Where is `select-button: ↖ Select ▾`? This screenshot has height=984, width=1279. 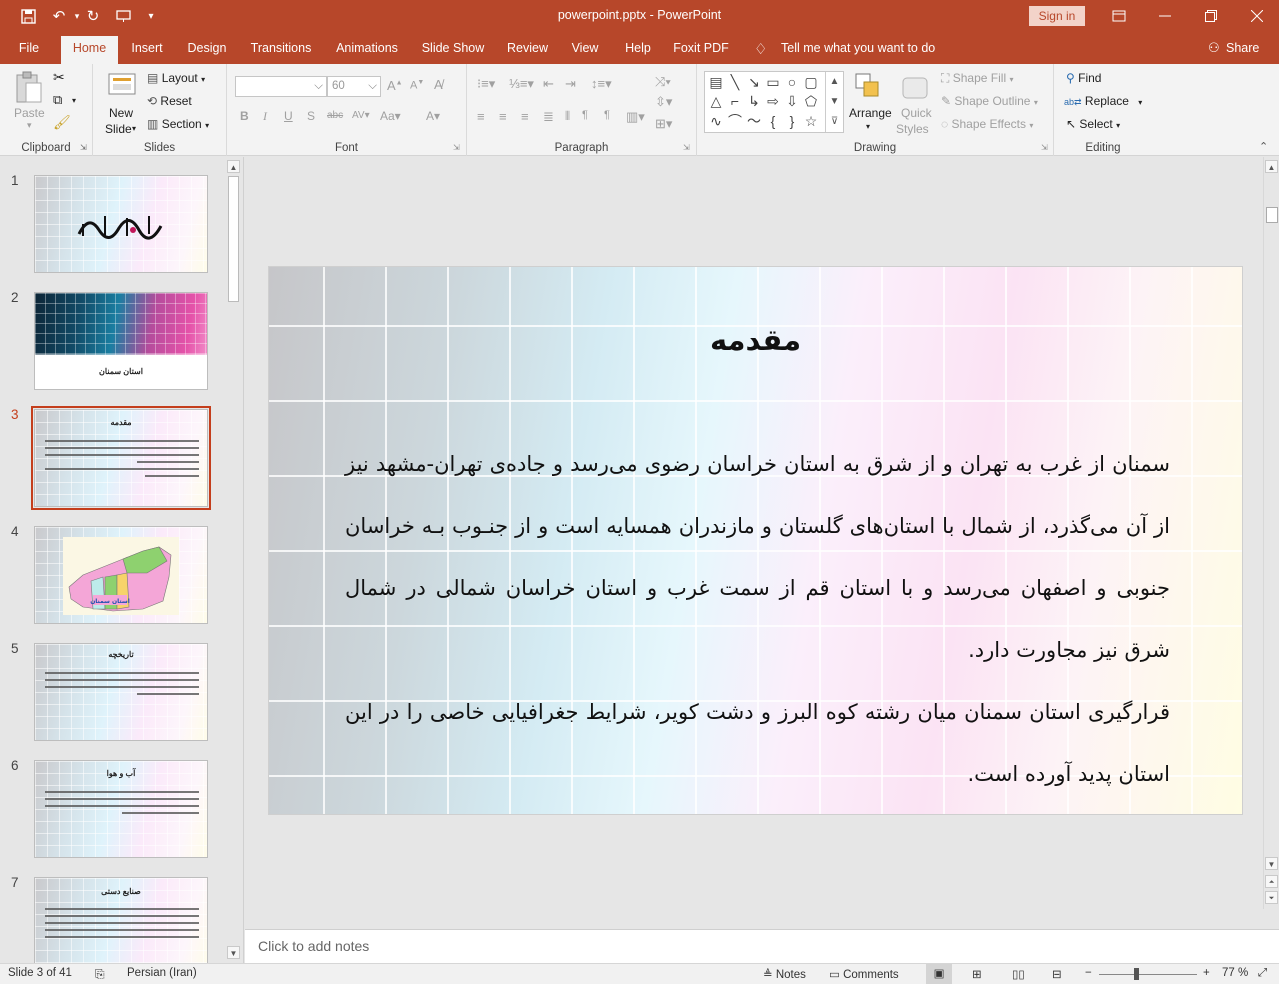
select-button: ↖ Select ▾ is located at coordinates (1093, 124).